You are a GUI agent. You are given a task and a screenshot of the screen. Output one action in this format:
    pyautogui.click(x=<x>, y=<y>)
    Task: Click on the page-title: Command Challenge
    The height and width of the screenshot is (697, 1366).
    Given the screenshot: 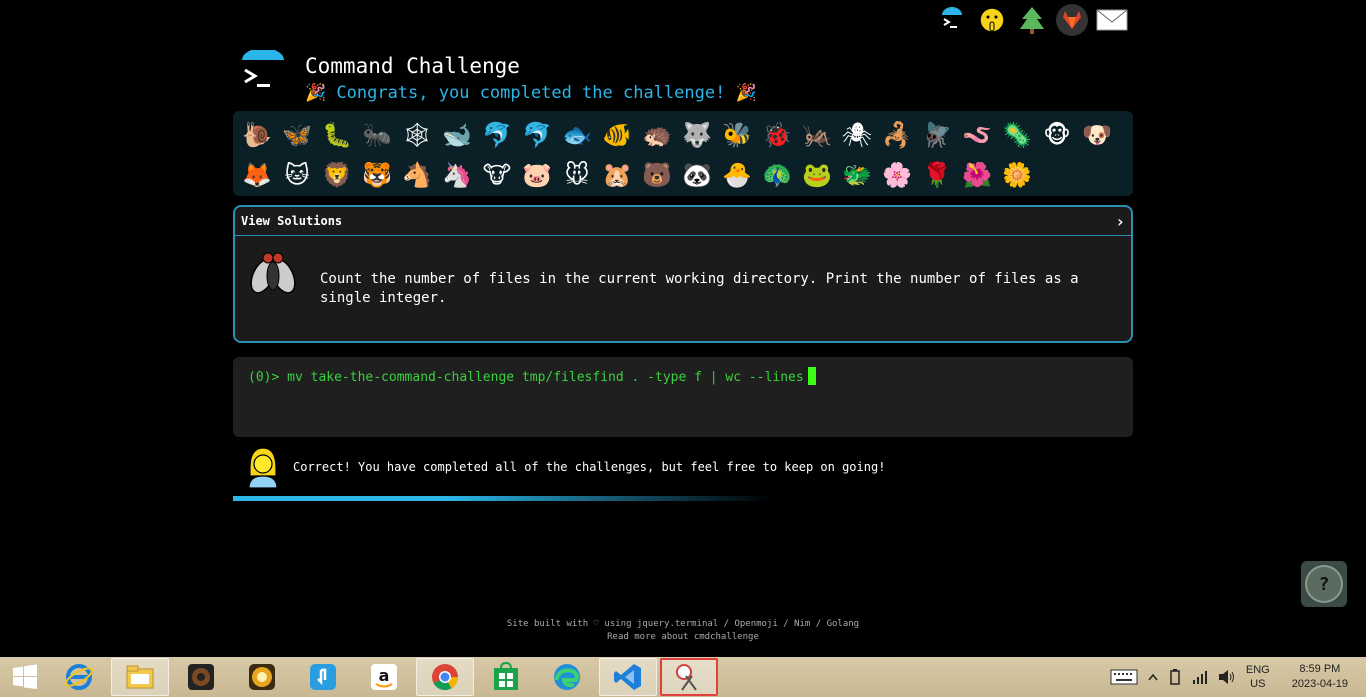 What is the action you would take?
    pyautogui.click(x=412, y=66)
    